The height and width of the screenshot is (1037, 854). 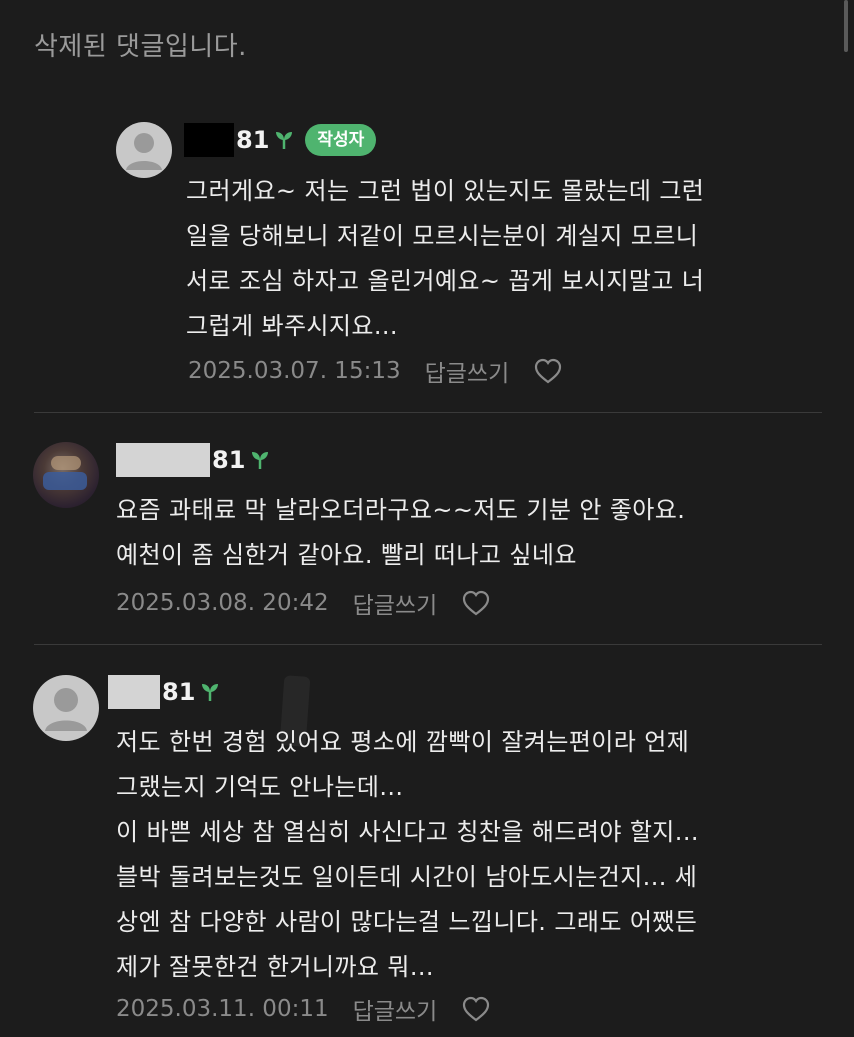 What do you see at coordinates (294, 371) in the screenshot?
I see `comment-date: 2025.03.07. 15:13` at bounding box center [294, 371].